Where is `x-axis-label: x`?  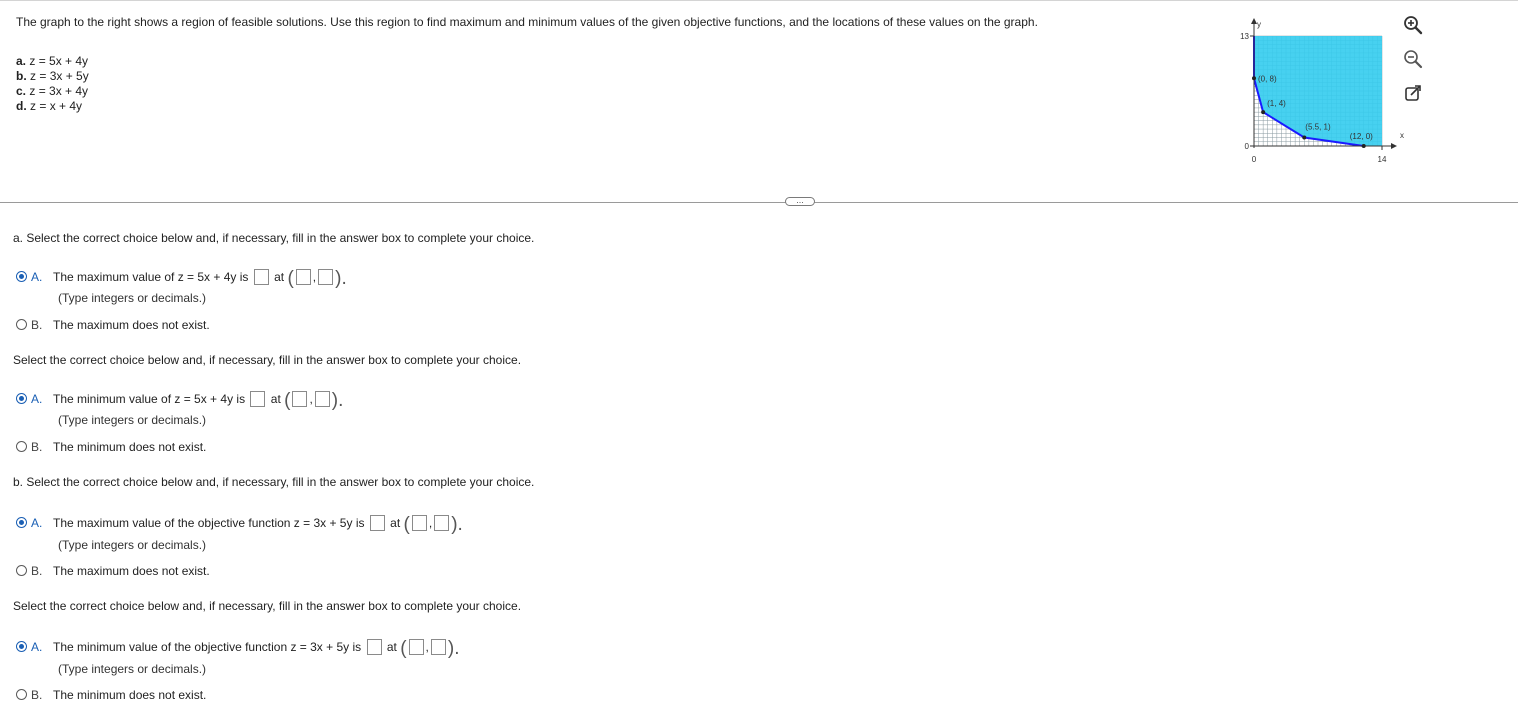 x-axis-label: x is located at coordinates (1402, 135).